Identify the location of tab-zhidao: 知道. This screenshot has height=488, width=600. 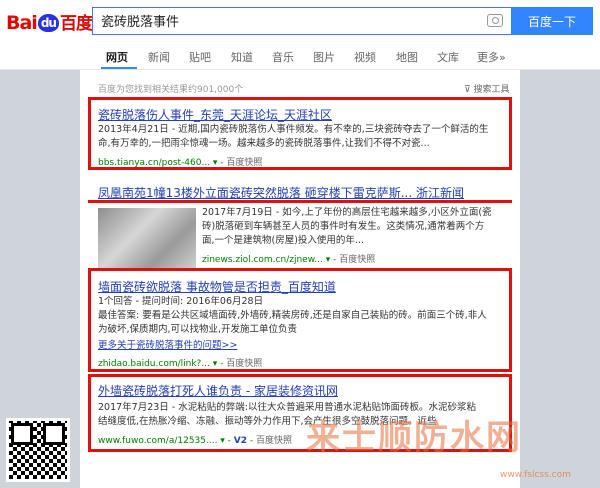
(242, 57).